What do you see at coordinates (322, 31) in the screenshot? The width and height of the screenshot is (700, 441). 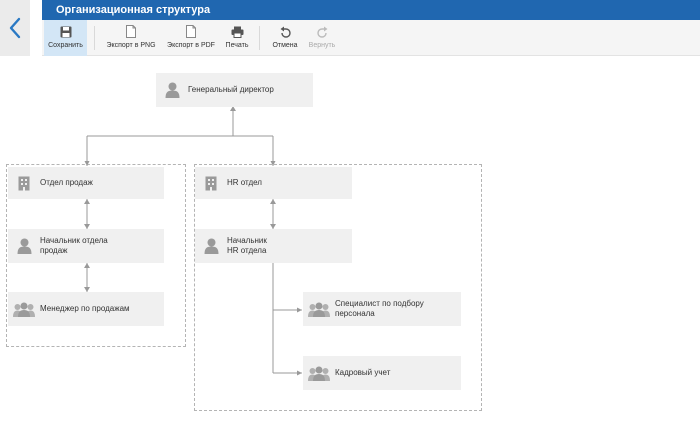 I see `redo-icon` at bounding box center [322, 31].